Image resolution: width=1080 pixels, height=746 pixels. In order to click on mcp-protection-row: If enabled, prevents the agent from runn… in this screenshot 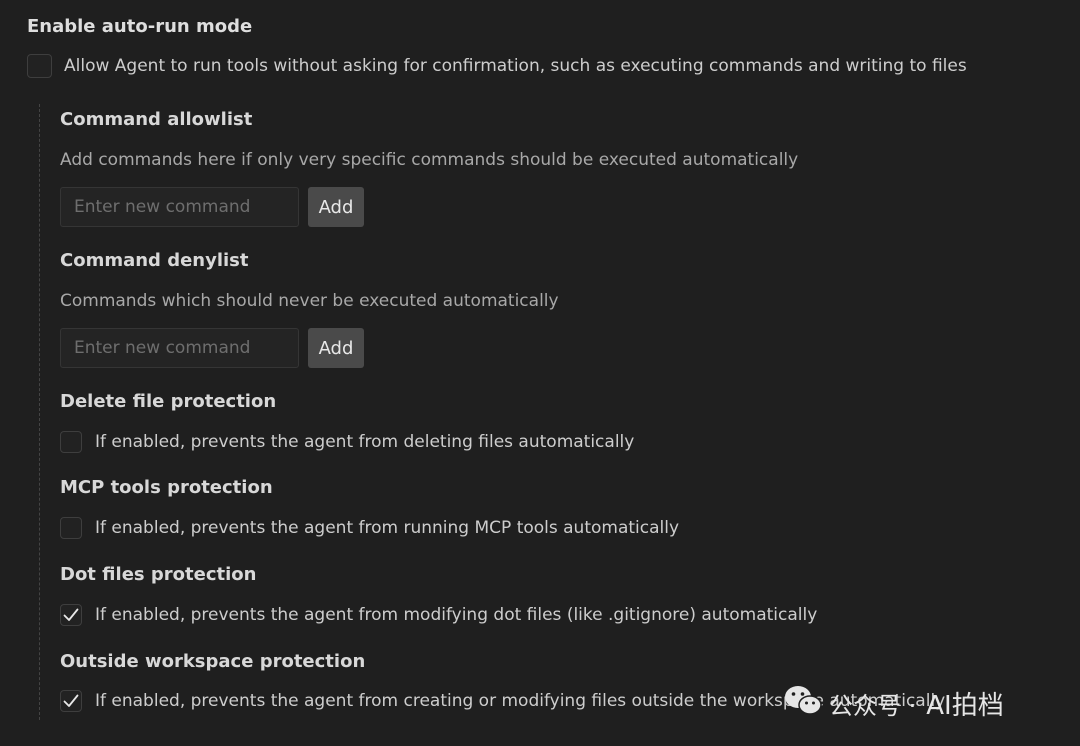, I will do `click(369, 528)`.